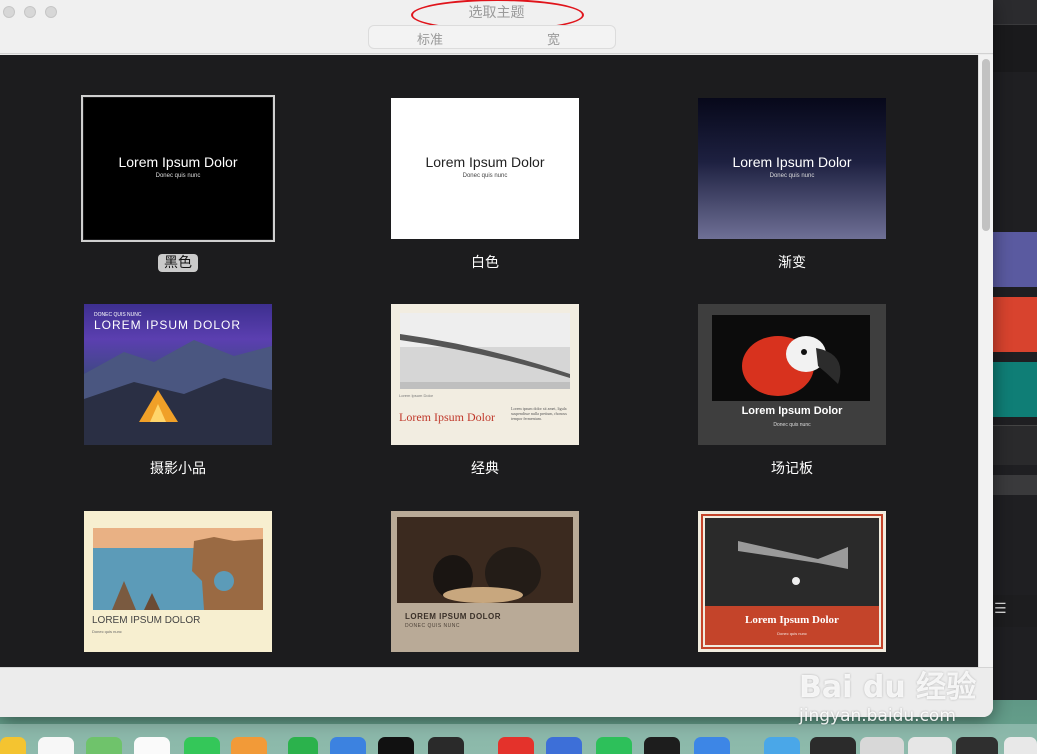 This screenshot has height=754, width=1037. I want to click on wechat-icon, so click(614, 745).